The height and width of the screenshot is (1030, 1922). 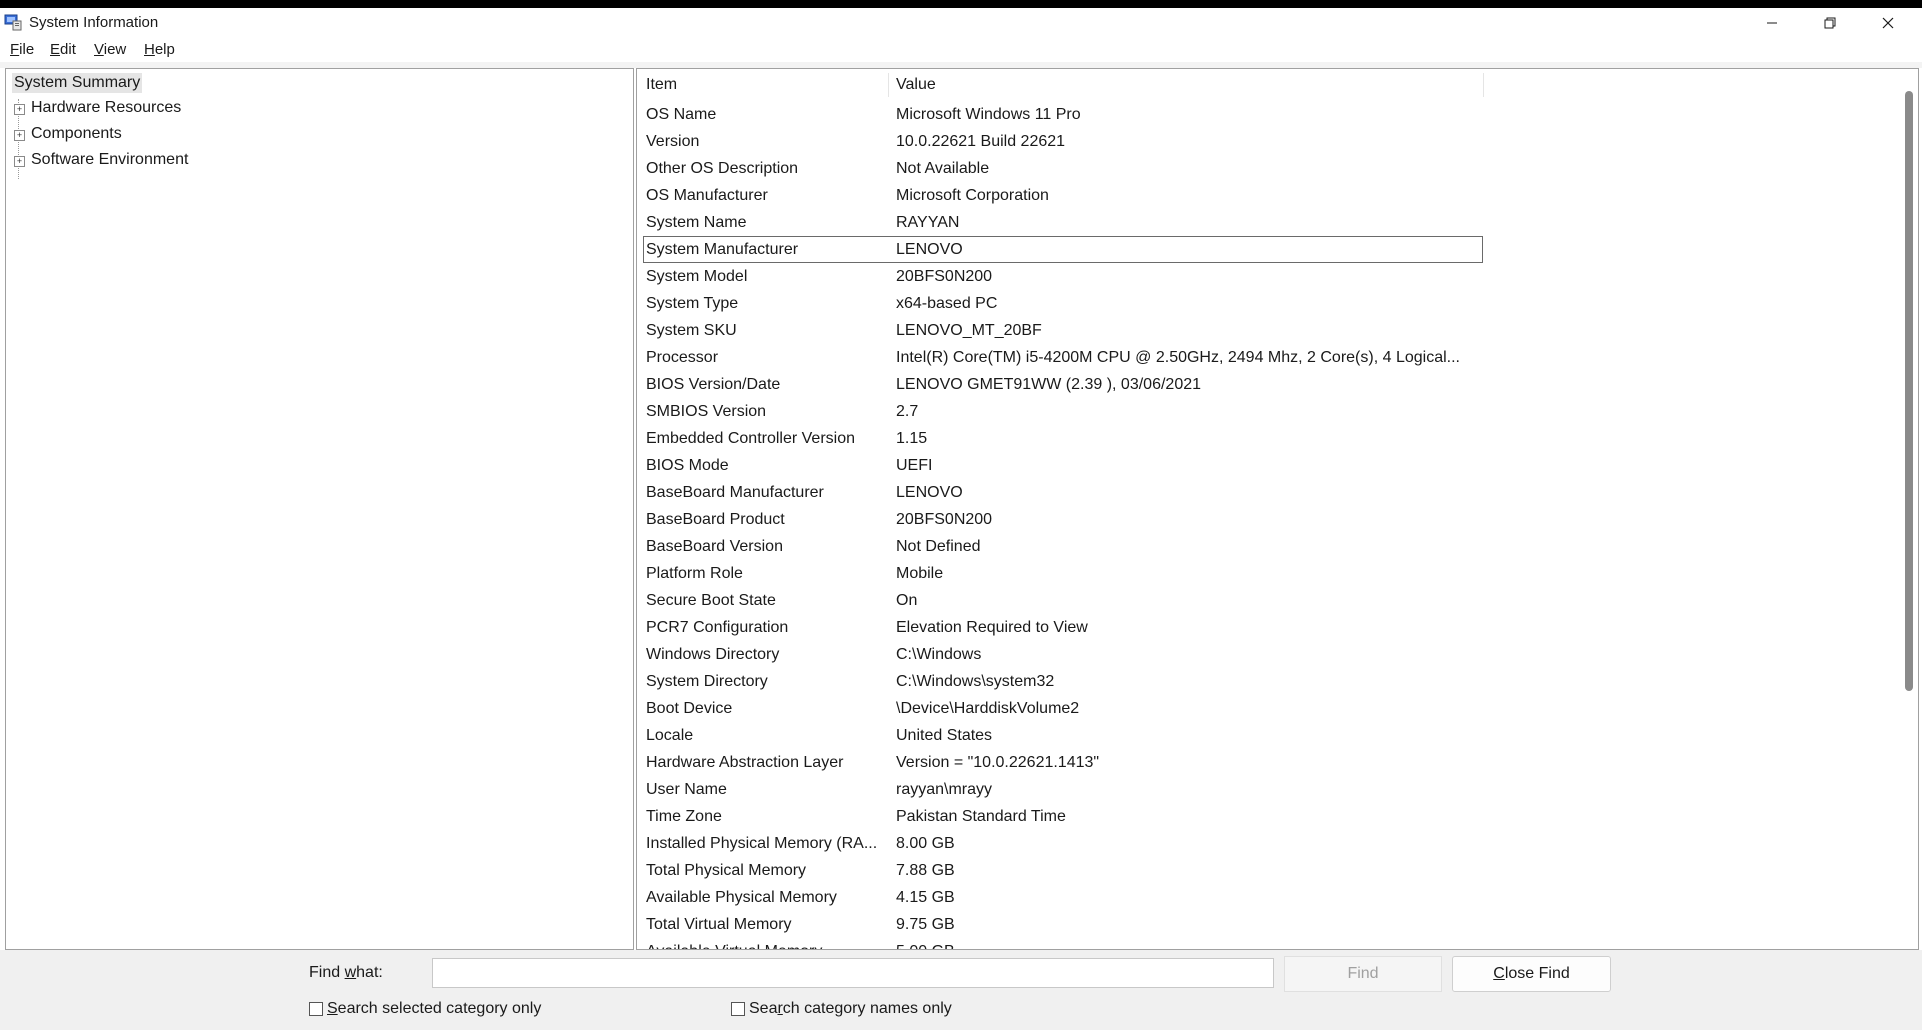 What do you see at coordinates (1531, 974) in the screenshot?
I see `close-find-button: Close Find` at bounding box center [1531, 974].